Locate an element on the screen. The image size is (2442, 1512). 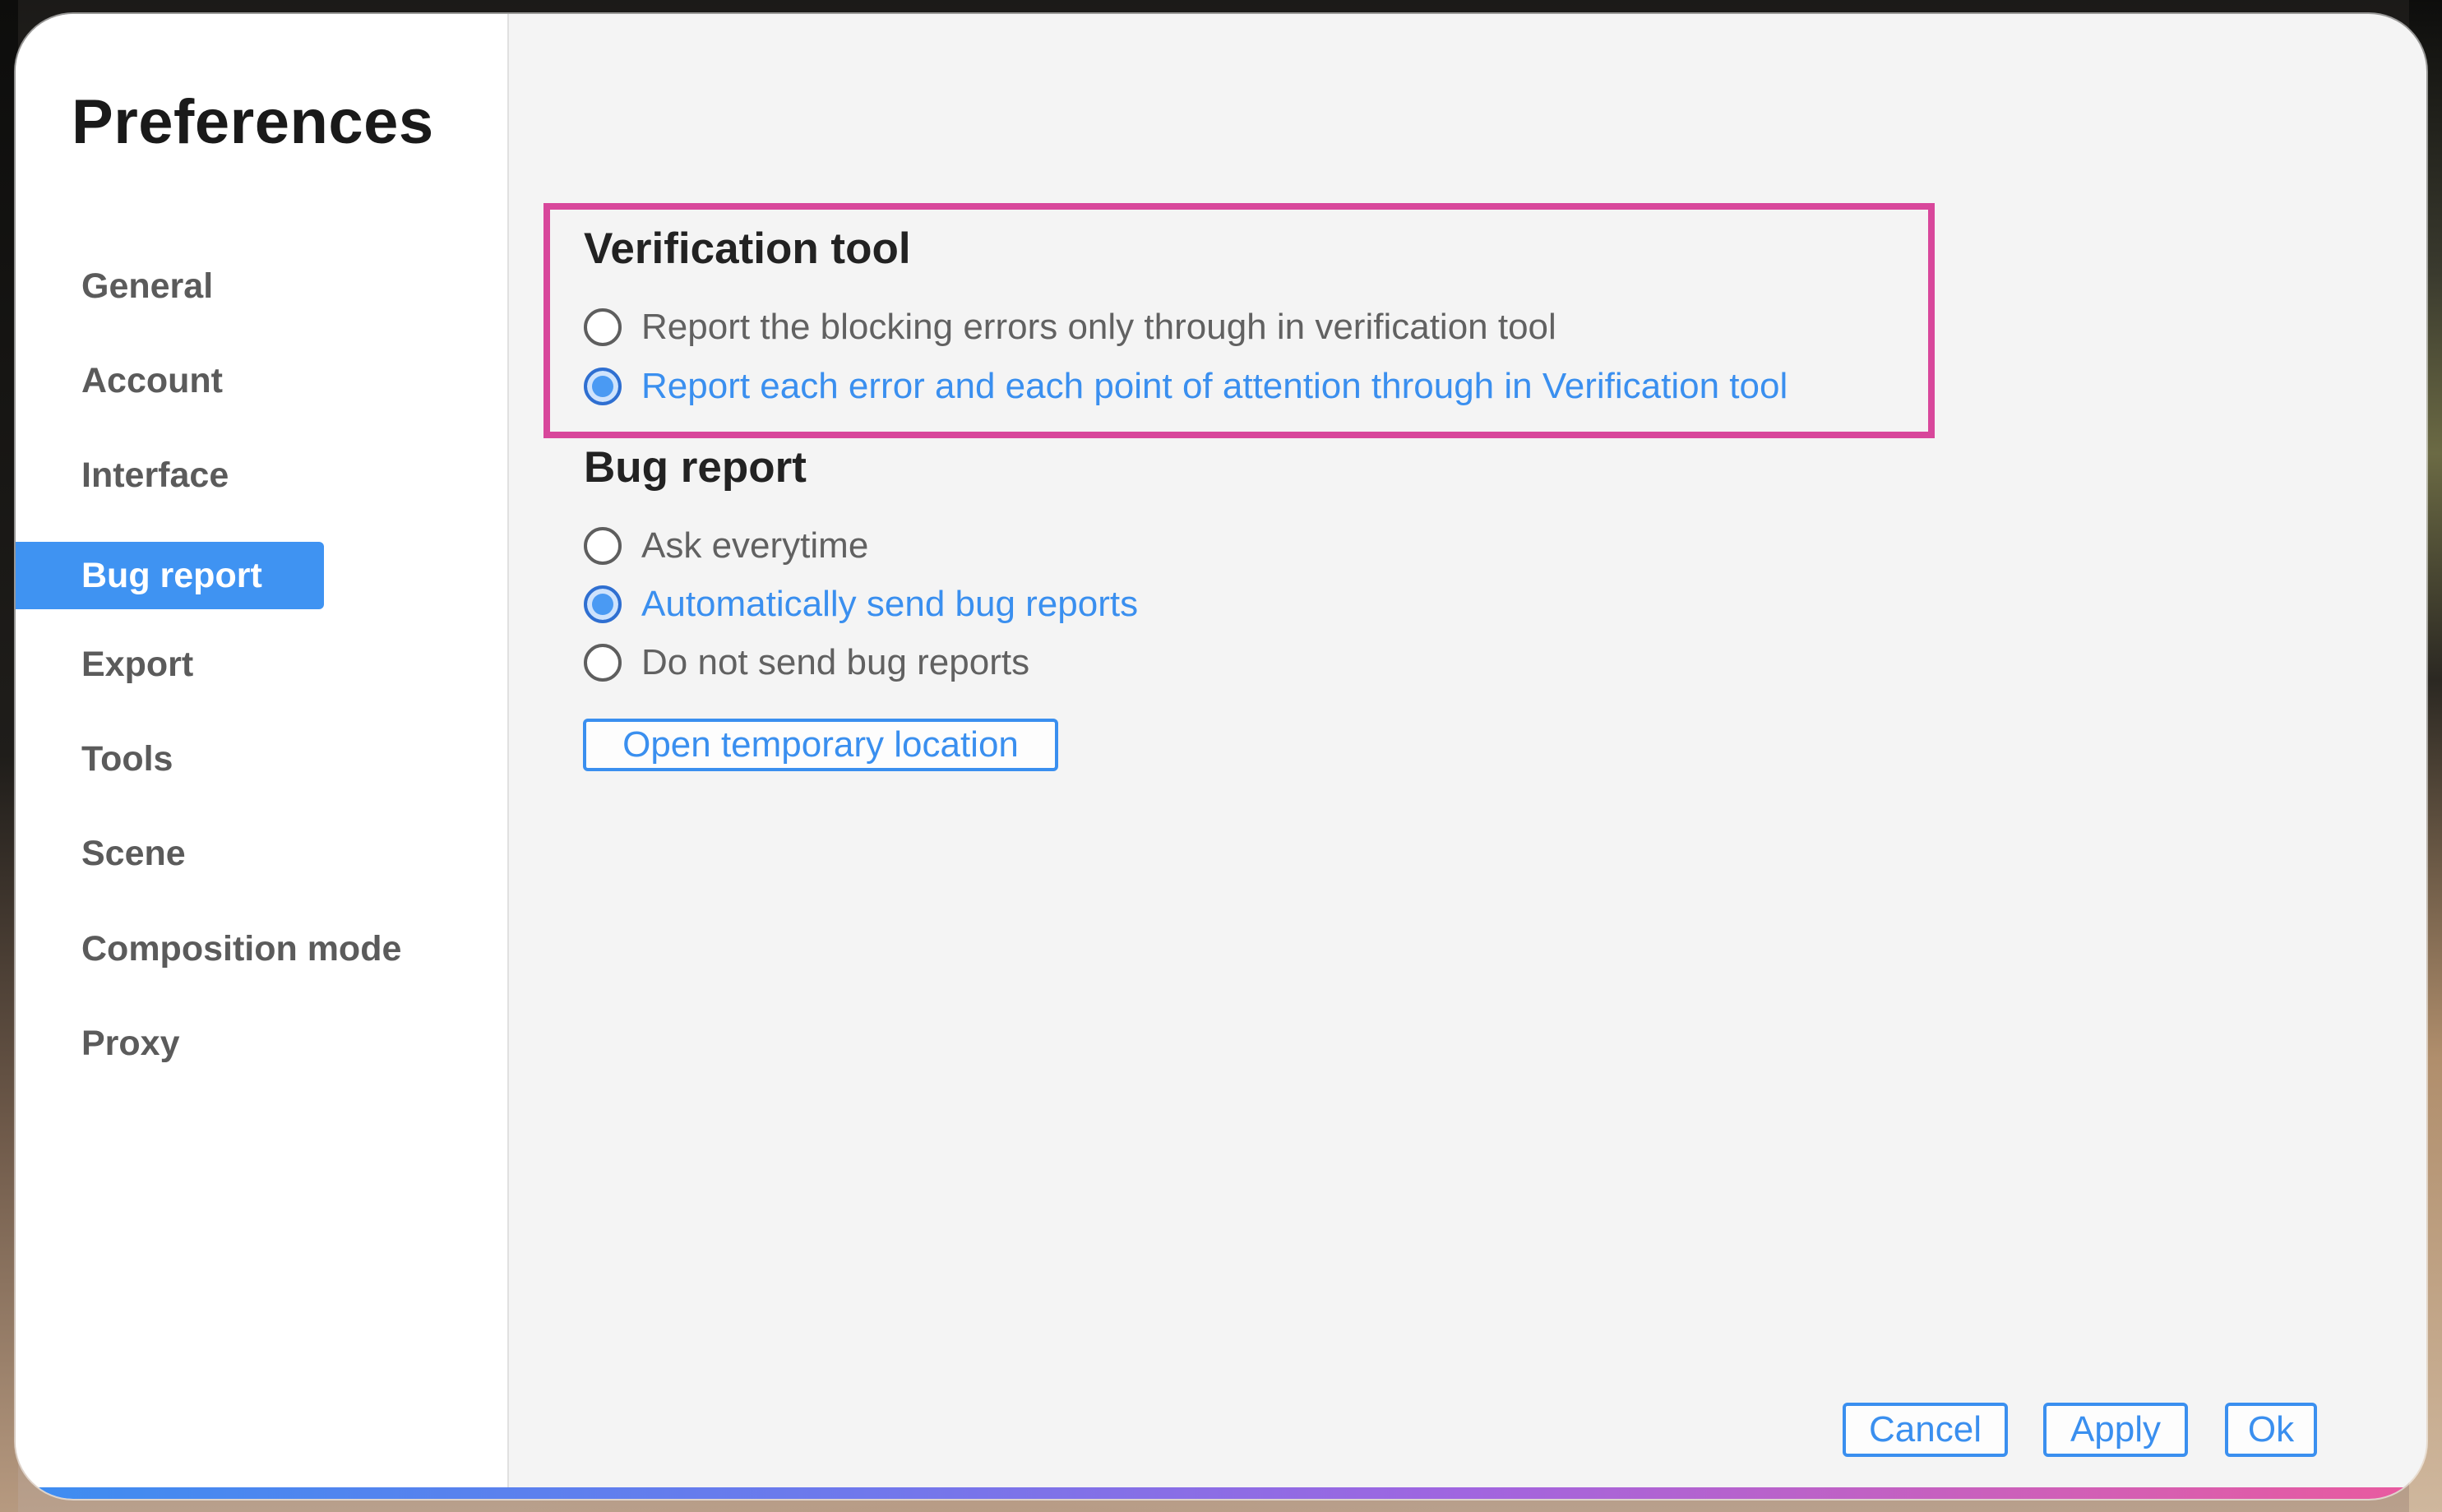
radio-label: Do not send bug reports is located at coordinates (835, 662).